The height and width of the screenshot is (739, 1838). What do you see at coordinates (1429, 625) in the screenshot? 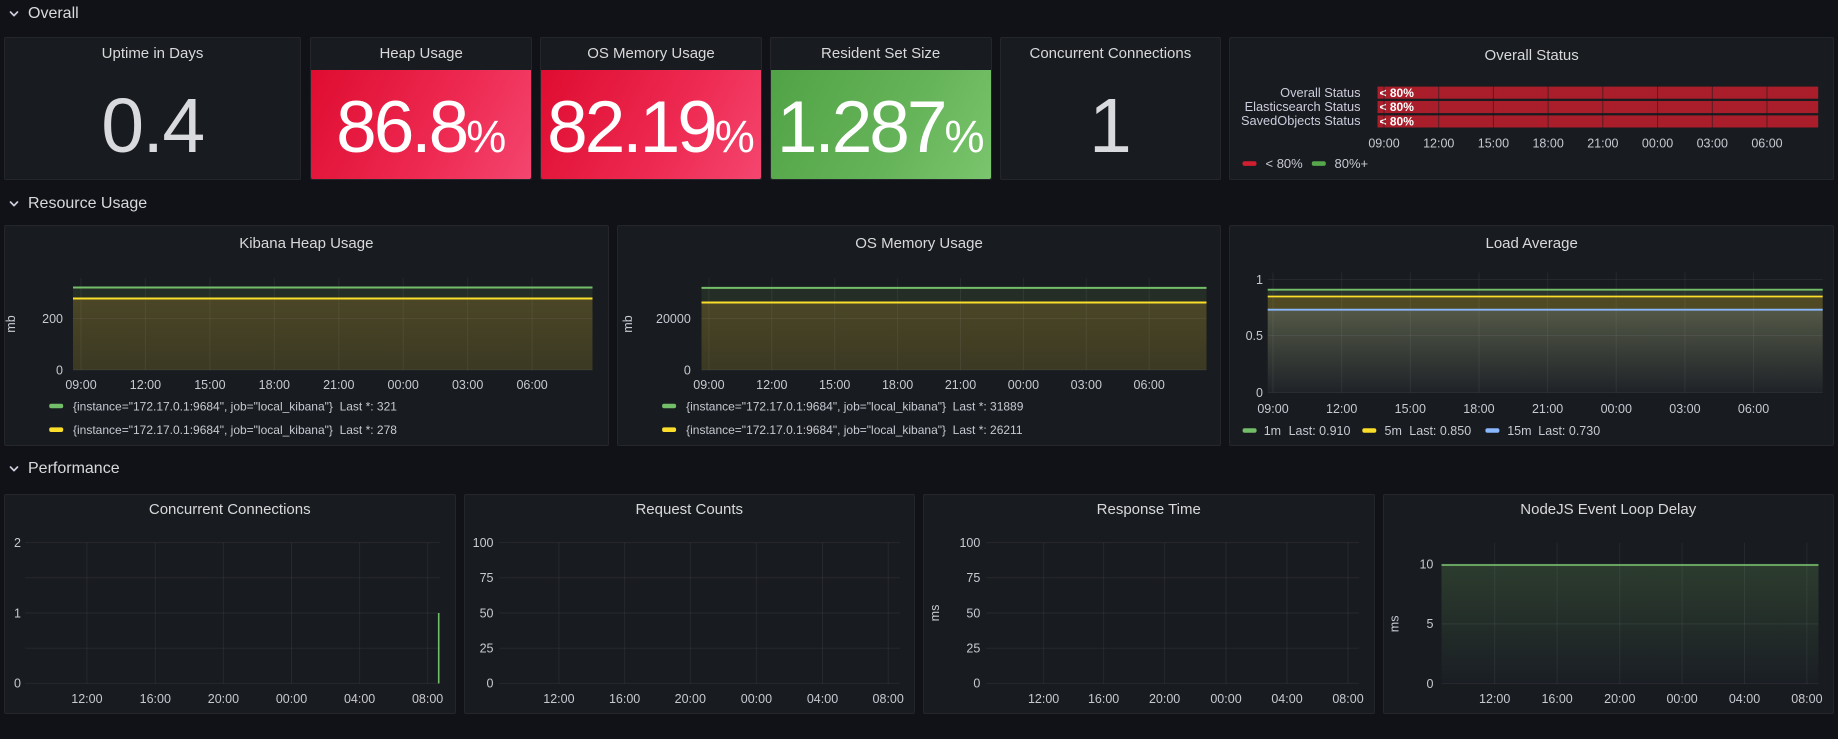
I see `svg-text: 5` at bounding box center [1429, 625].